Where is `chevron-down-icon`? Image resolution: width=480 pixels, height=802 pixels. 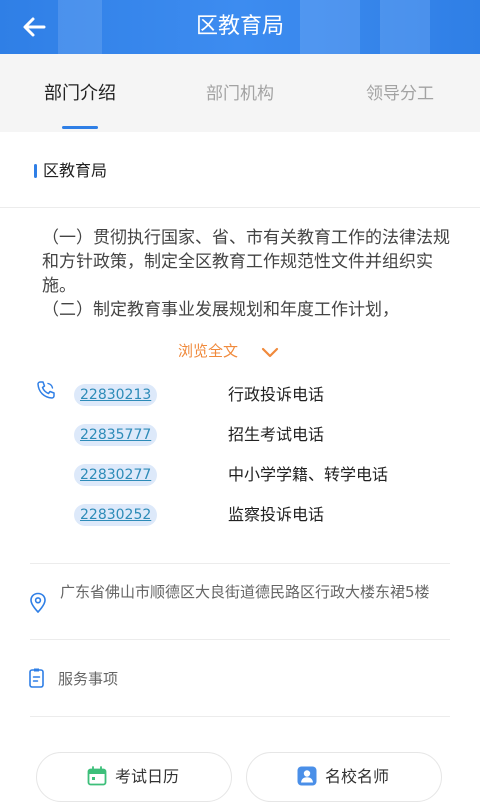
chevron-down-icon is located at coordinates (269, 352).